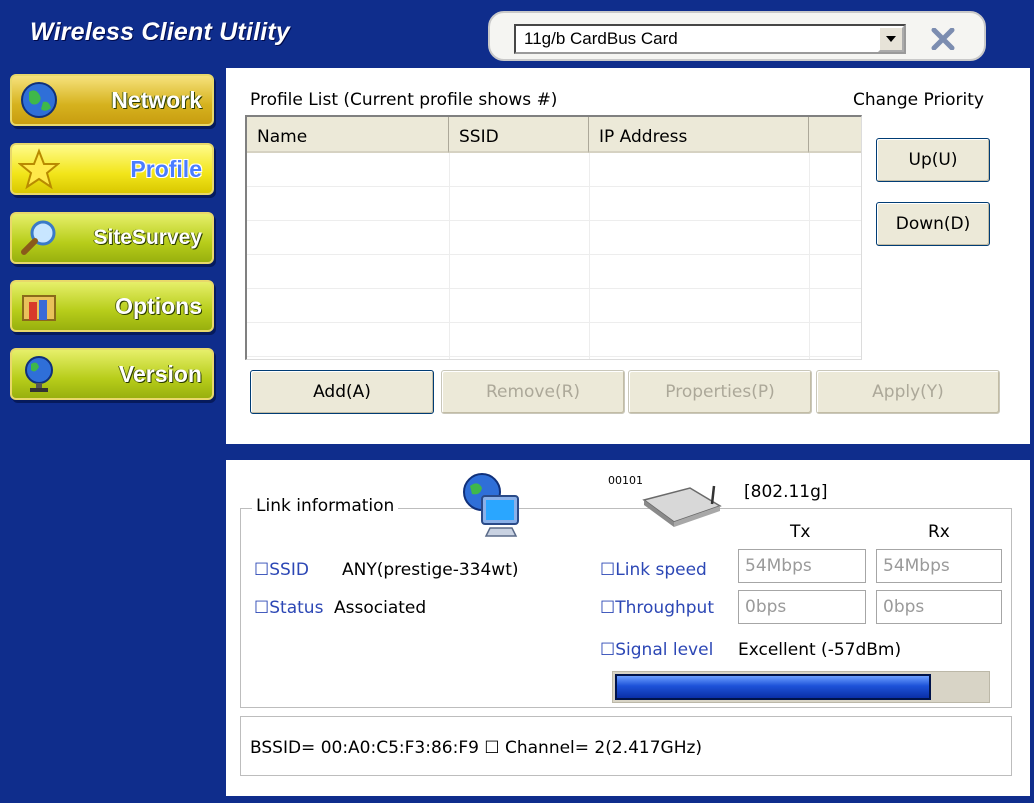 This screenshot has width=1034, height=803. Describe the element at coordinates (939, 607) in the screenshot. I see `throughput-rx-field: 0bps` at that location.